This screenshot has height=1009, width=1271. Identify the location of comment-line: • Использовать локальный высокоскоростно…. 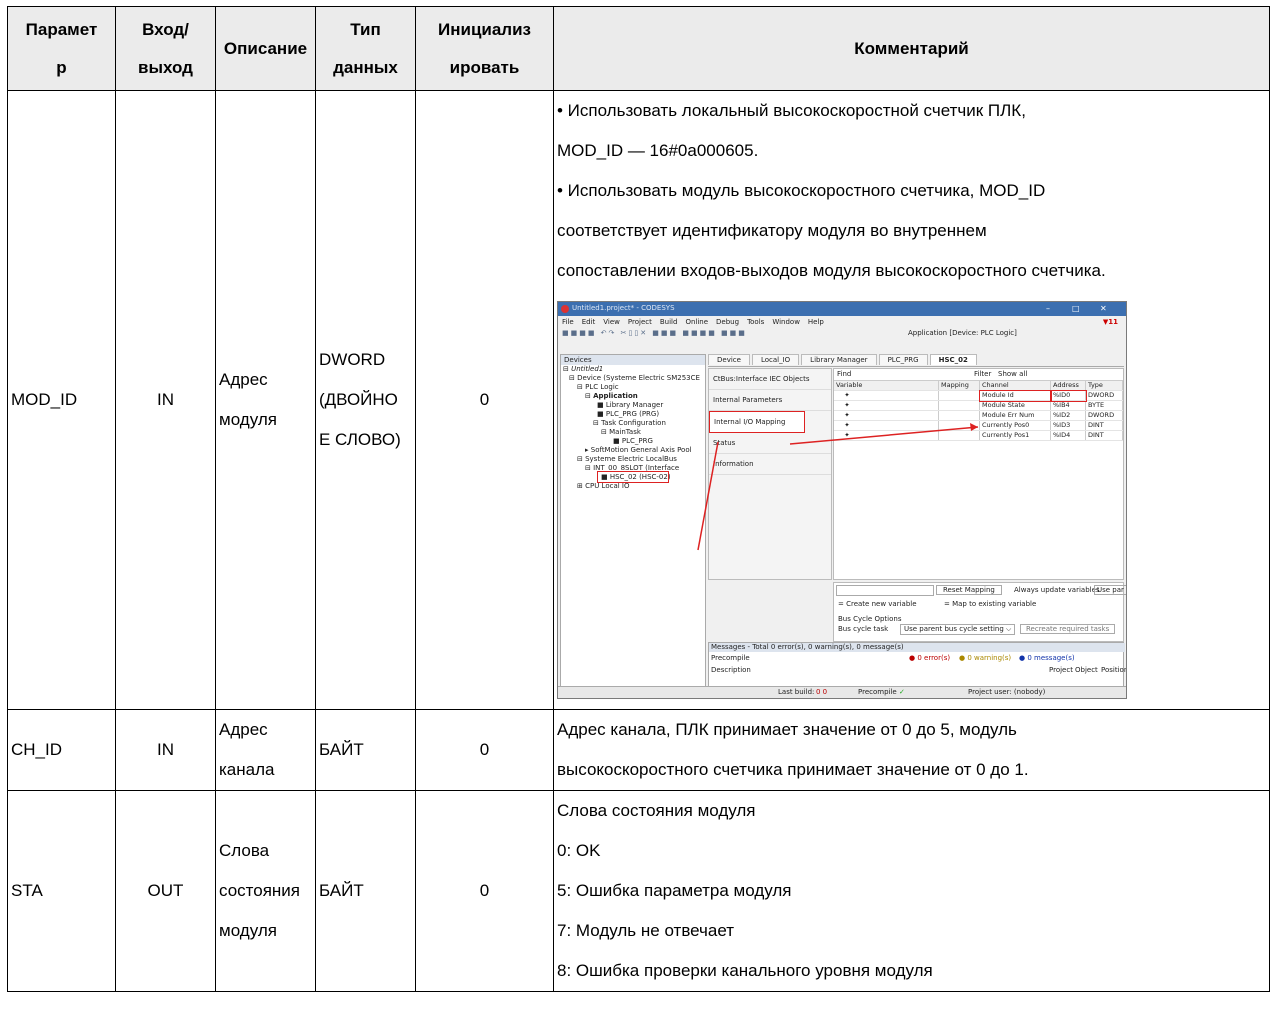
(791, 110).